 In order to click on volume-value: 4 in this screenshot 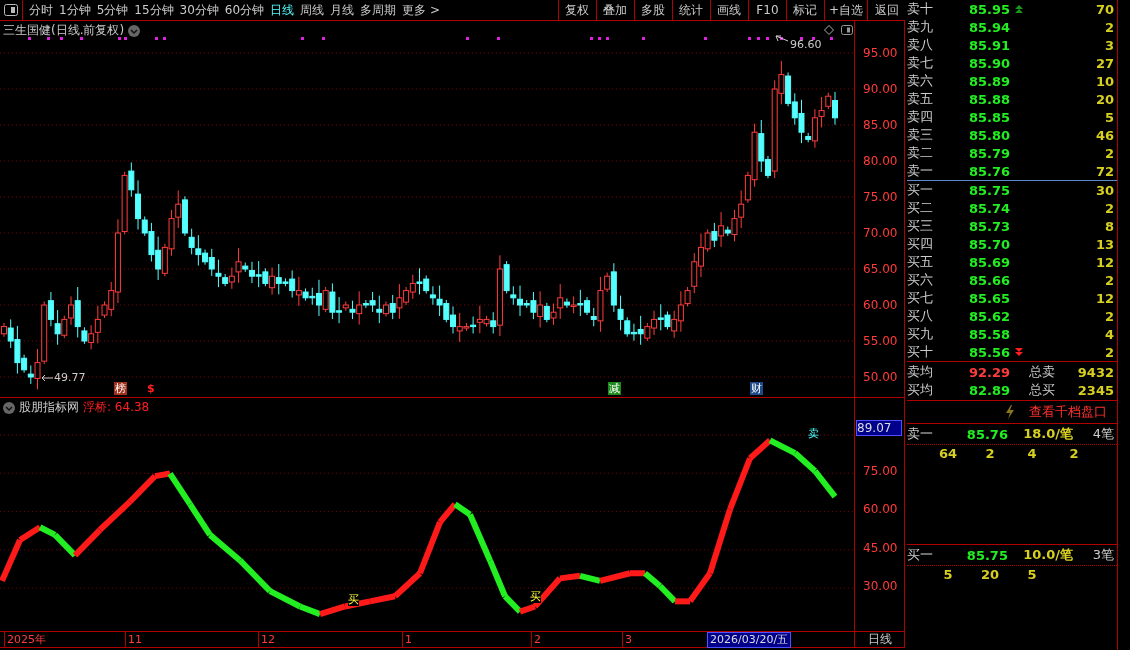, I will do `click(1109, 334)`.